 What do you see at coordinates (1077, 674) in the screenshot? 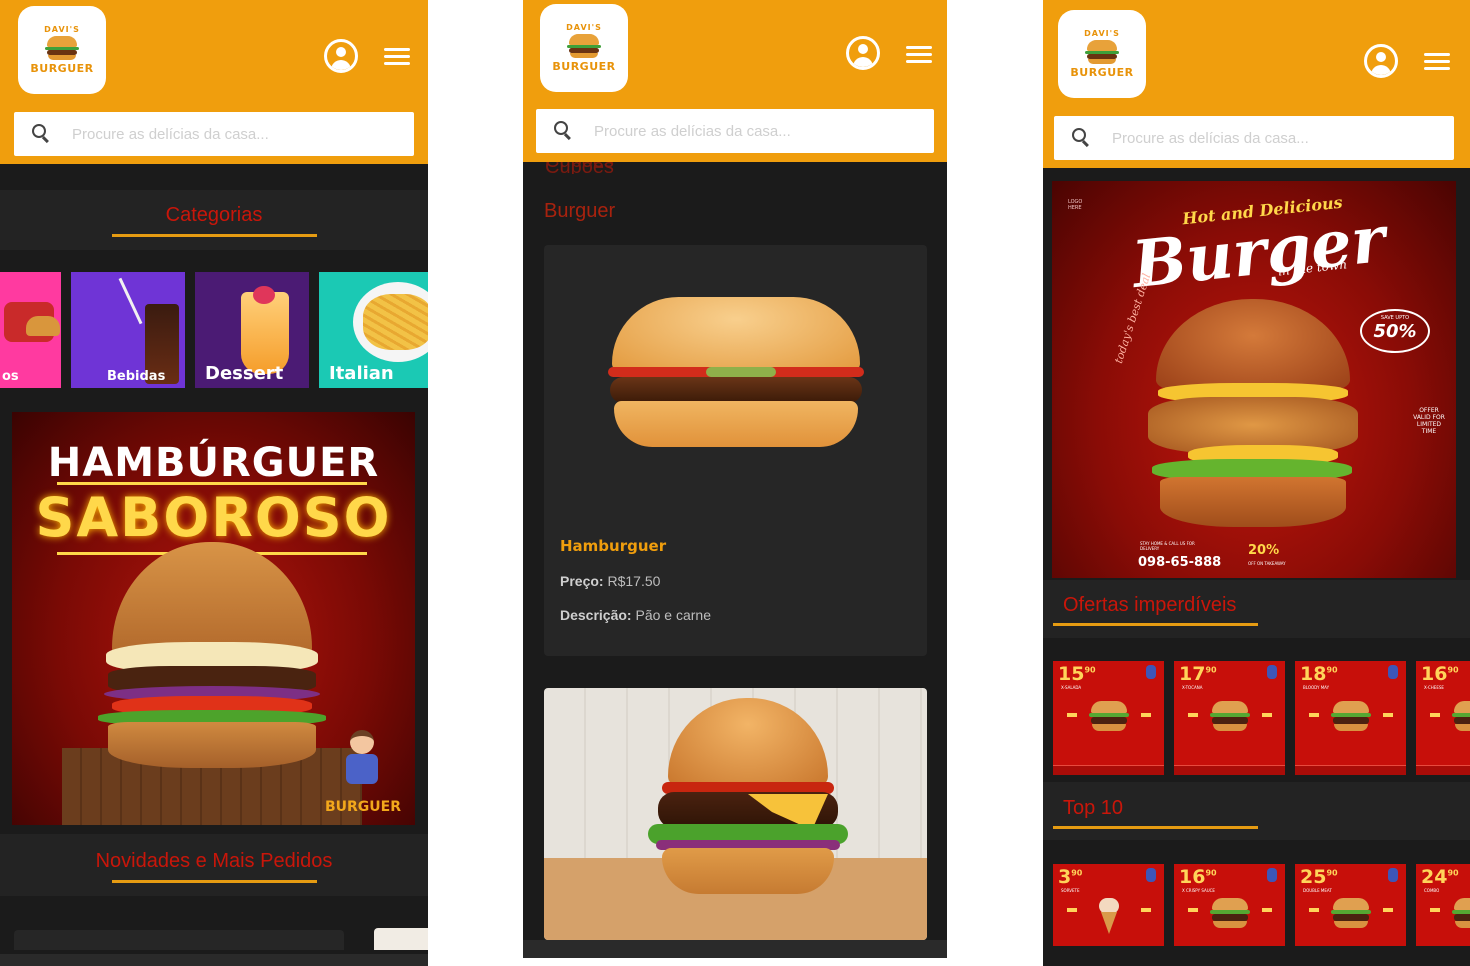
I see `offer-price: 1590` at bounding box center [1077, 674].